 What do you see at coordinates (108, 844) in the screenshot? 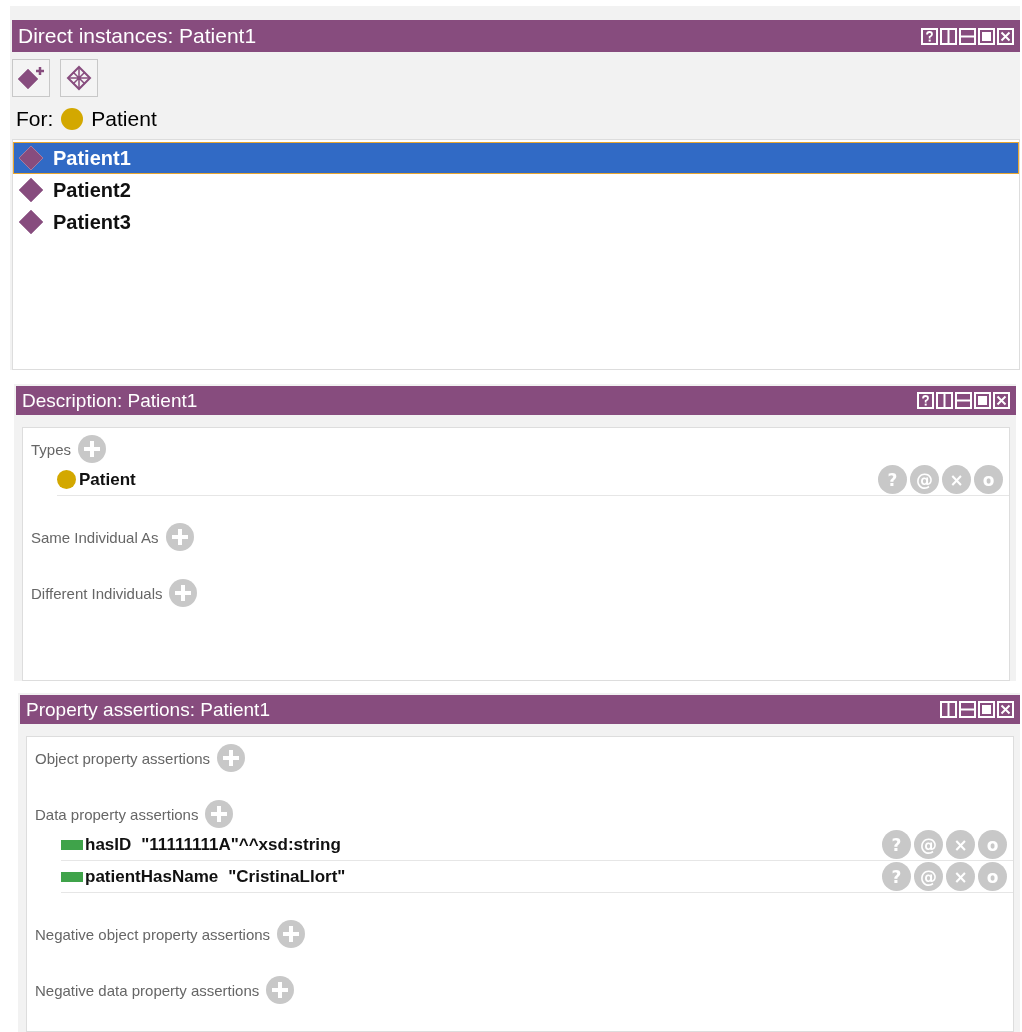
I see `entity-name: hasID` at bounding box center [108, 844].